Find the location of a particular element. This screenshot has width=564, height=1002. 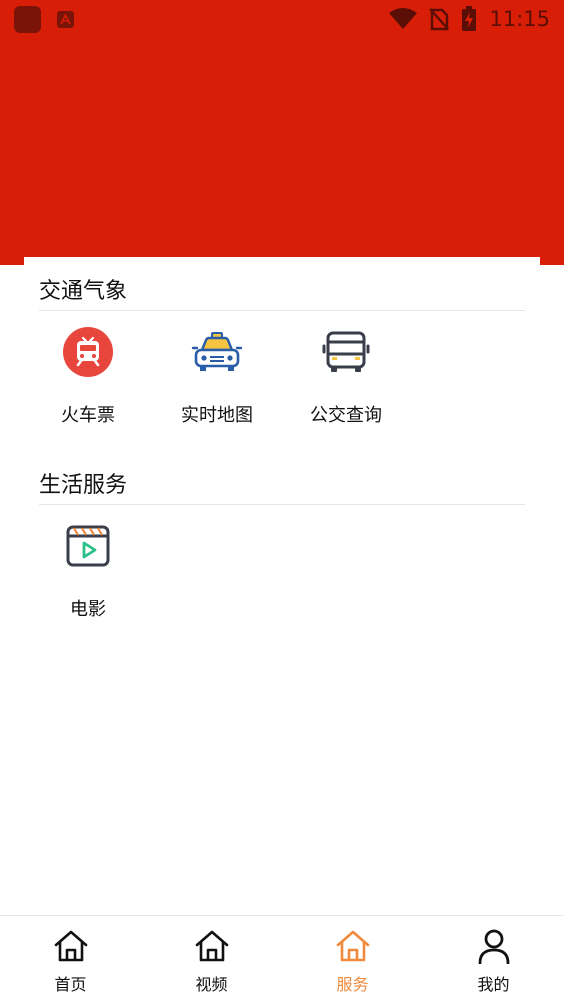

tab-label: 首页 is located at coordinates (70, 984).